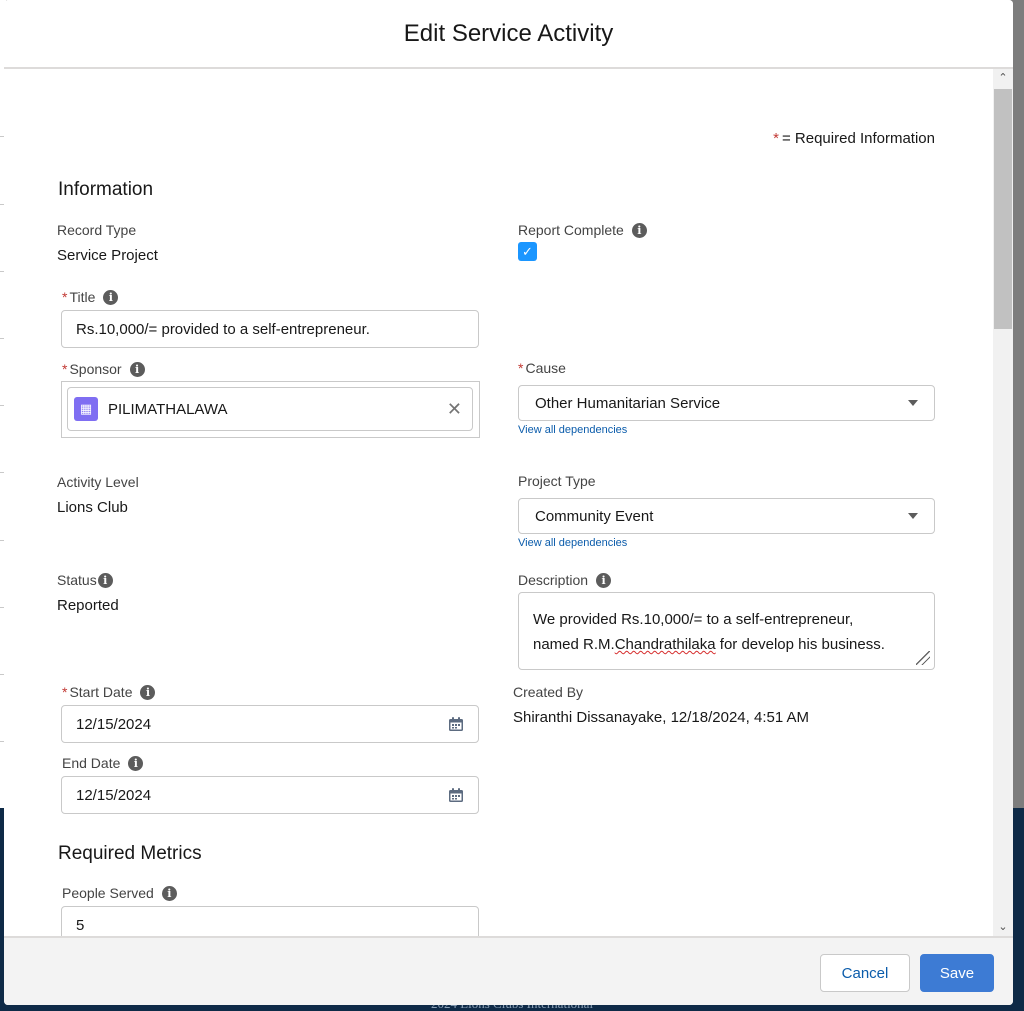 Image resolution: width=1024 pixels, height=1011 pixels. What do you see at coordinates (106, 189) in the screenshot?
I see `section-title-information: Information` at bounding box center [106, 189].